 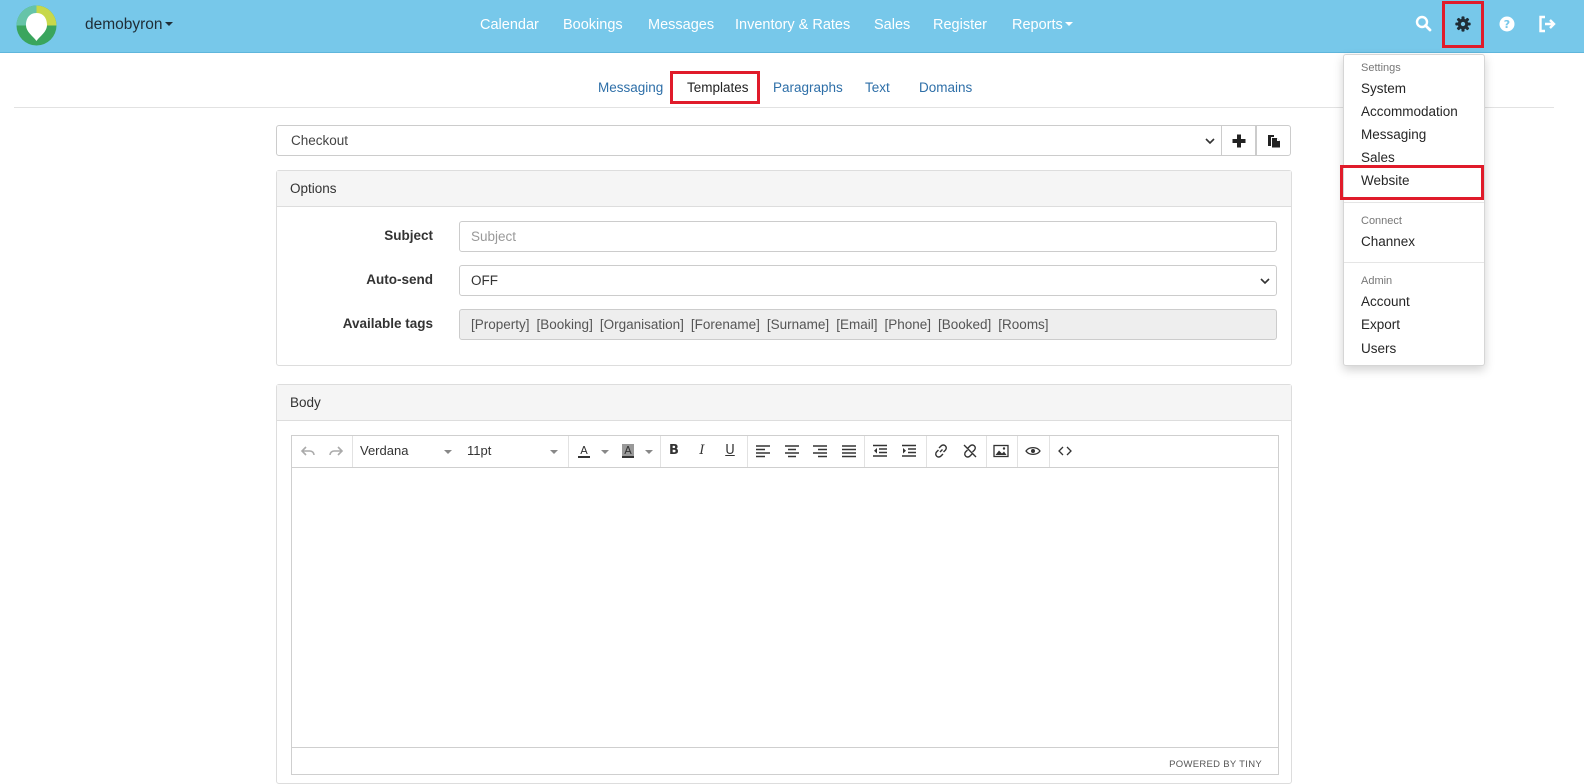 I want to click on menu-divider, so click(x=1414, y=262).